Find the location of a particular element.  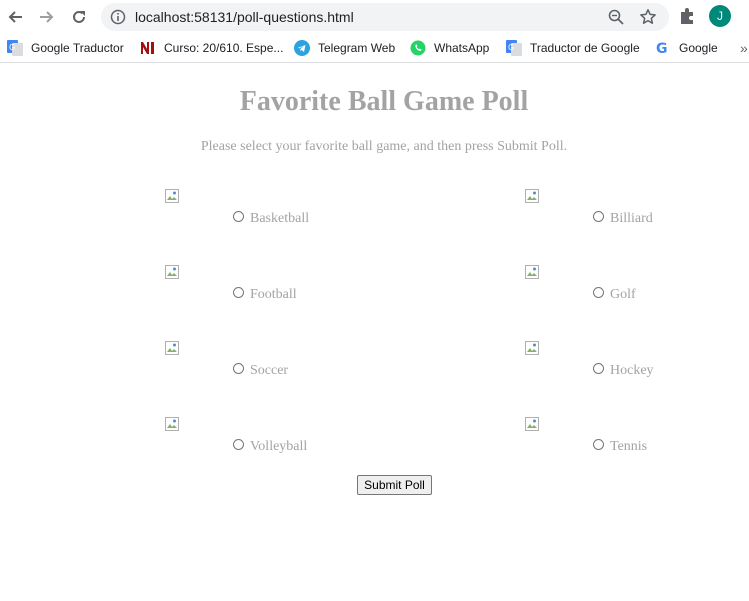

bookmark-google: G Google is located at coordinates (686, 48).